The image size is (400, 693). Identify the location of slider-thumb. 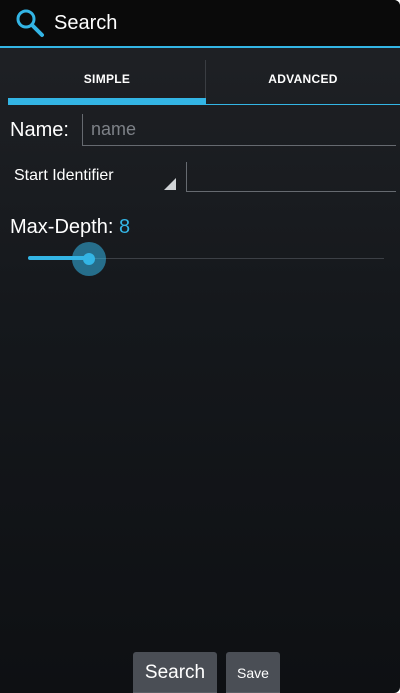
(89, 259).